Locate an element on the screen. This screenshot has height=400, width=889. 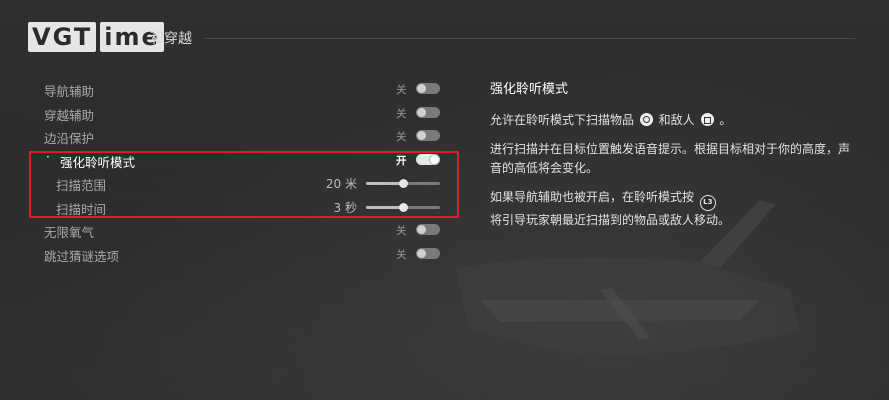
setting-infinite-oxygen: 无限氧气 关 is located at coordinates (240, 231).